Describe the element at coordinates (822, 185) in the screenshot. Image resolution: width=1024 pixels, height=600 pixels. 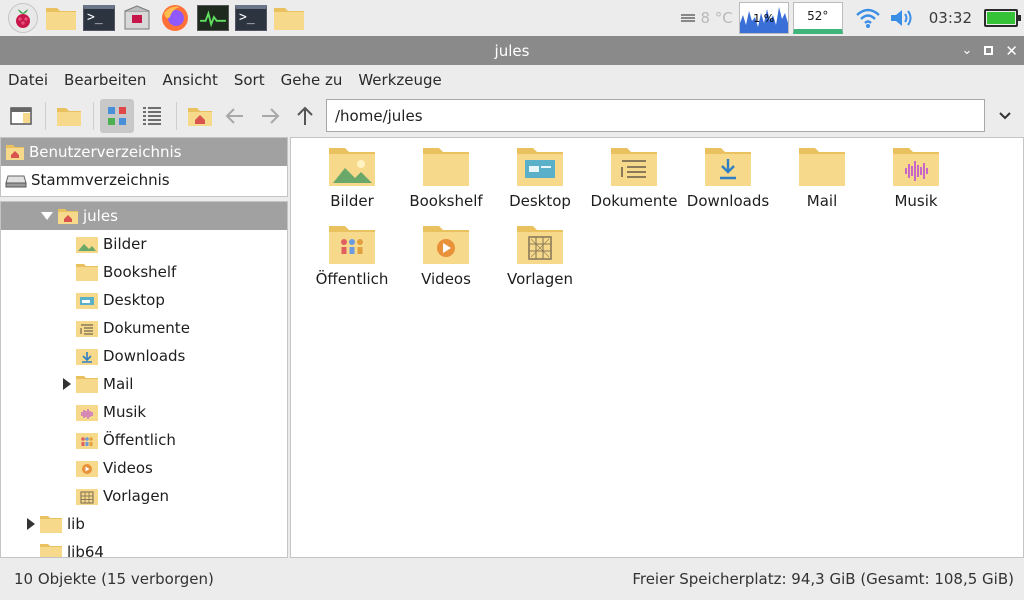
I see `file-item-mail: Mail` at that location.